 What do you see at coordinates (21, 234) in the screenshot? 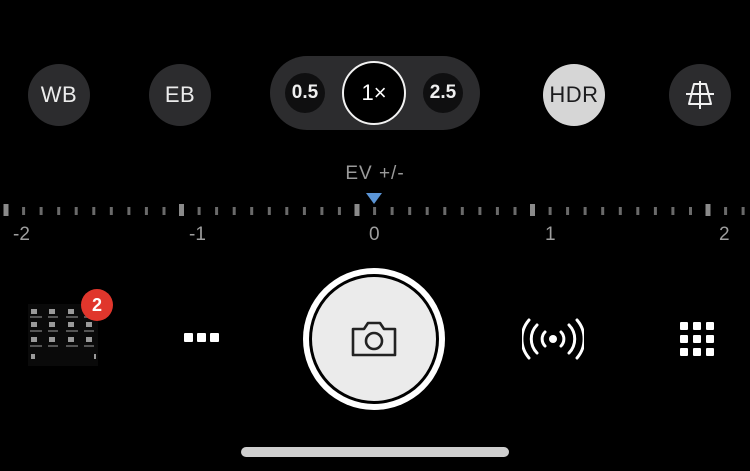
I see `ev-tick-minus-2: -2` at bounding box center [21, 234].